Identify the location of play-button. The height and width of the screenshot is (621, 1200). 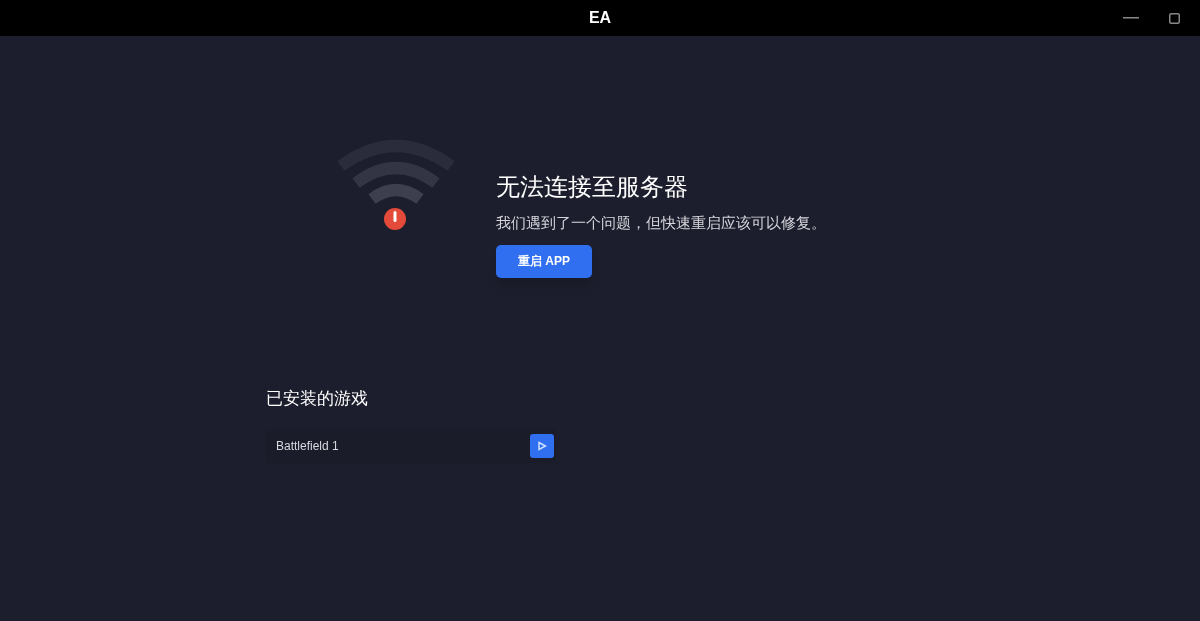
(542, 446).